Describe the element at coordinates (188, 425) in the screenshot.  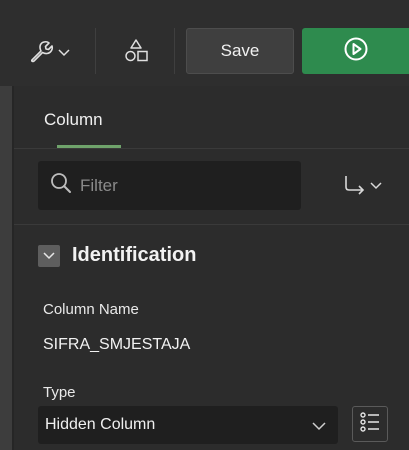
I see `type-select: Hidden Column` at that location.